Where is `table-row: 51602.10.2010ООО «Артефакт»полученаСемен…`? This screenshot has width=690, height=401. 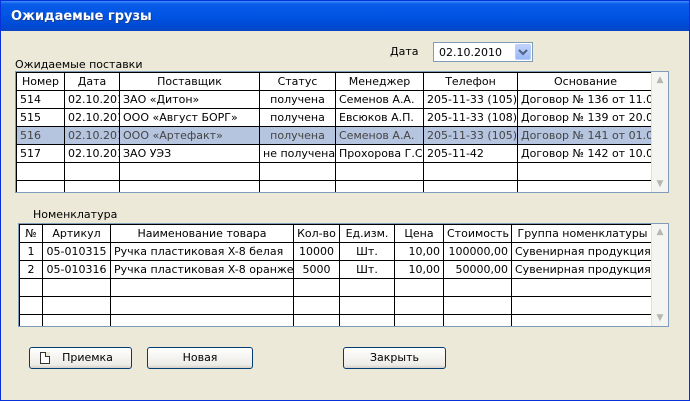
table-row: 51602.10.2010ООО «Артефакт»полученаСемен… is located at coordinates (335, 135).